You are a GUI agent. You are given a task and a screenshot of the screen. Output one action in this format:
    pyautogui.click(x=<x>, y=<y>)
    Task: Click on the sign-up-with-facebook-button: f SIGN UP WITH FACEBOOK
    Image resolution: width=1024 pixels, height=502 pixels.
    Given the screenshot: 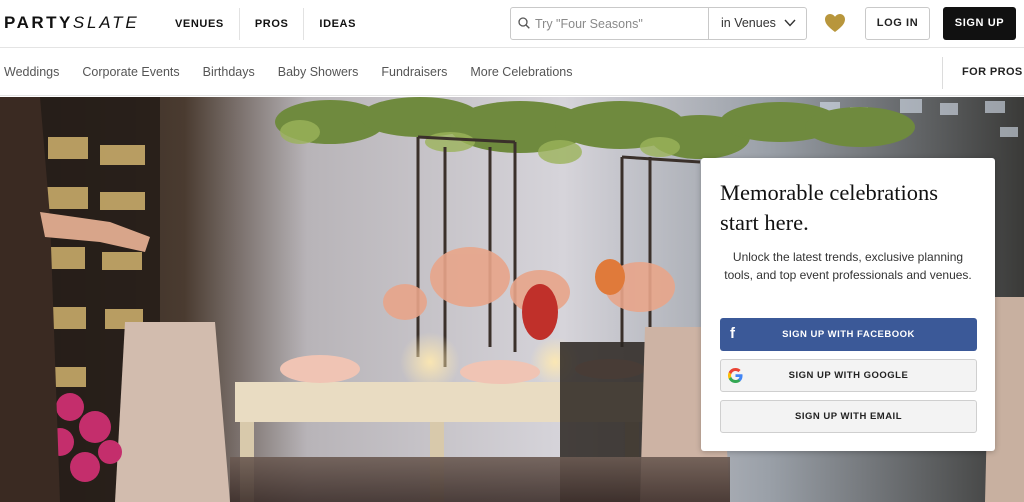 What is the action you would take?
    pyautogui.click(x=848, y=334)
    